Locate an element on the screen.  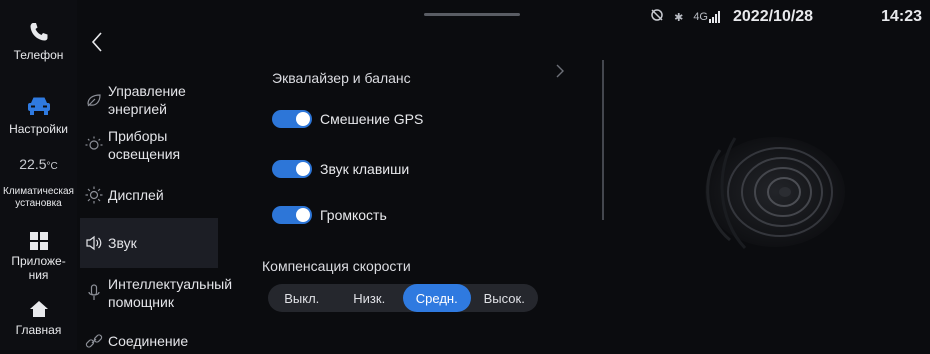
dock-label-settings: Настройки is located at coordinates (38, 129).